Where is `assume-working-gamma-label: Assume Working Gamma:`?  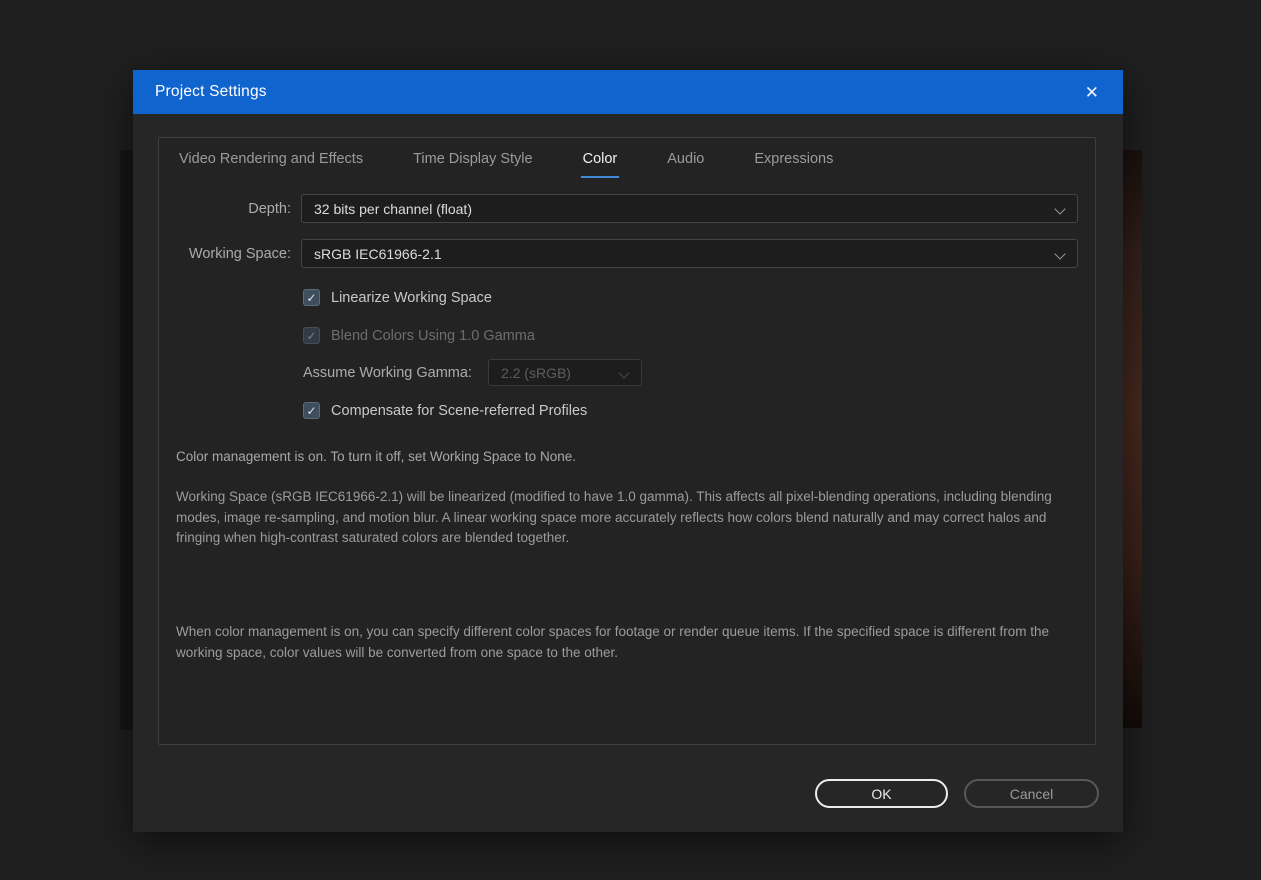
assume-working-gamma-label: Assume Working Gamma: is located at coordinates (387, 372).